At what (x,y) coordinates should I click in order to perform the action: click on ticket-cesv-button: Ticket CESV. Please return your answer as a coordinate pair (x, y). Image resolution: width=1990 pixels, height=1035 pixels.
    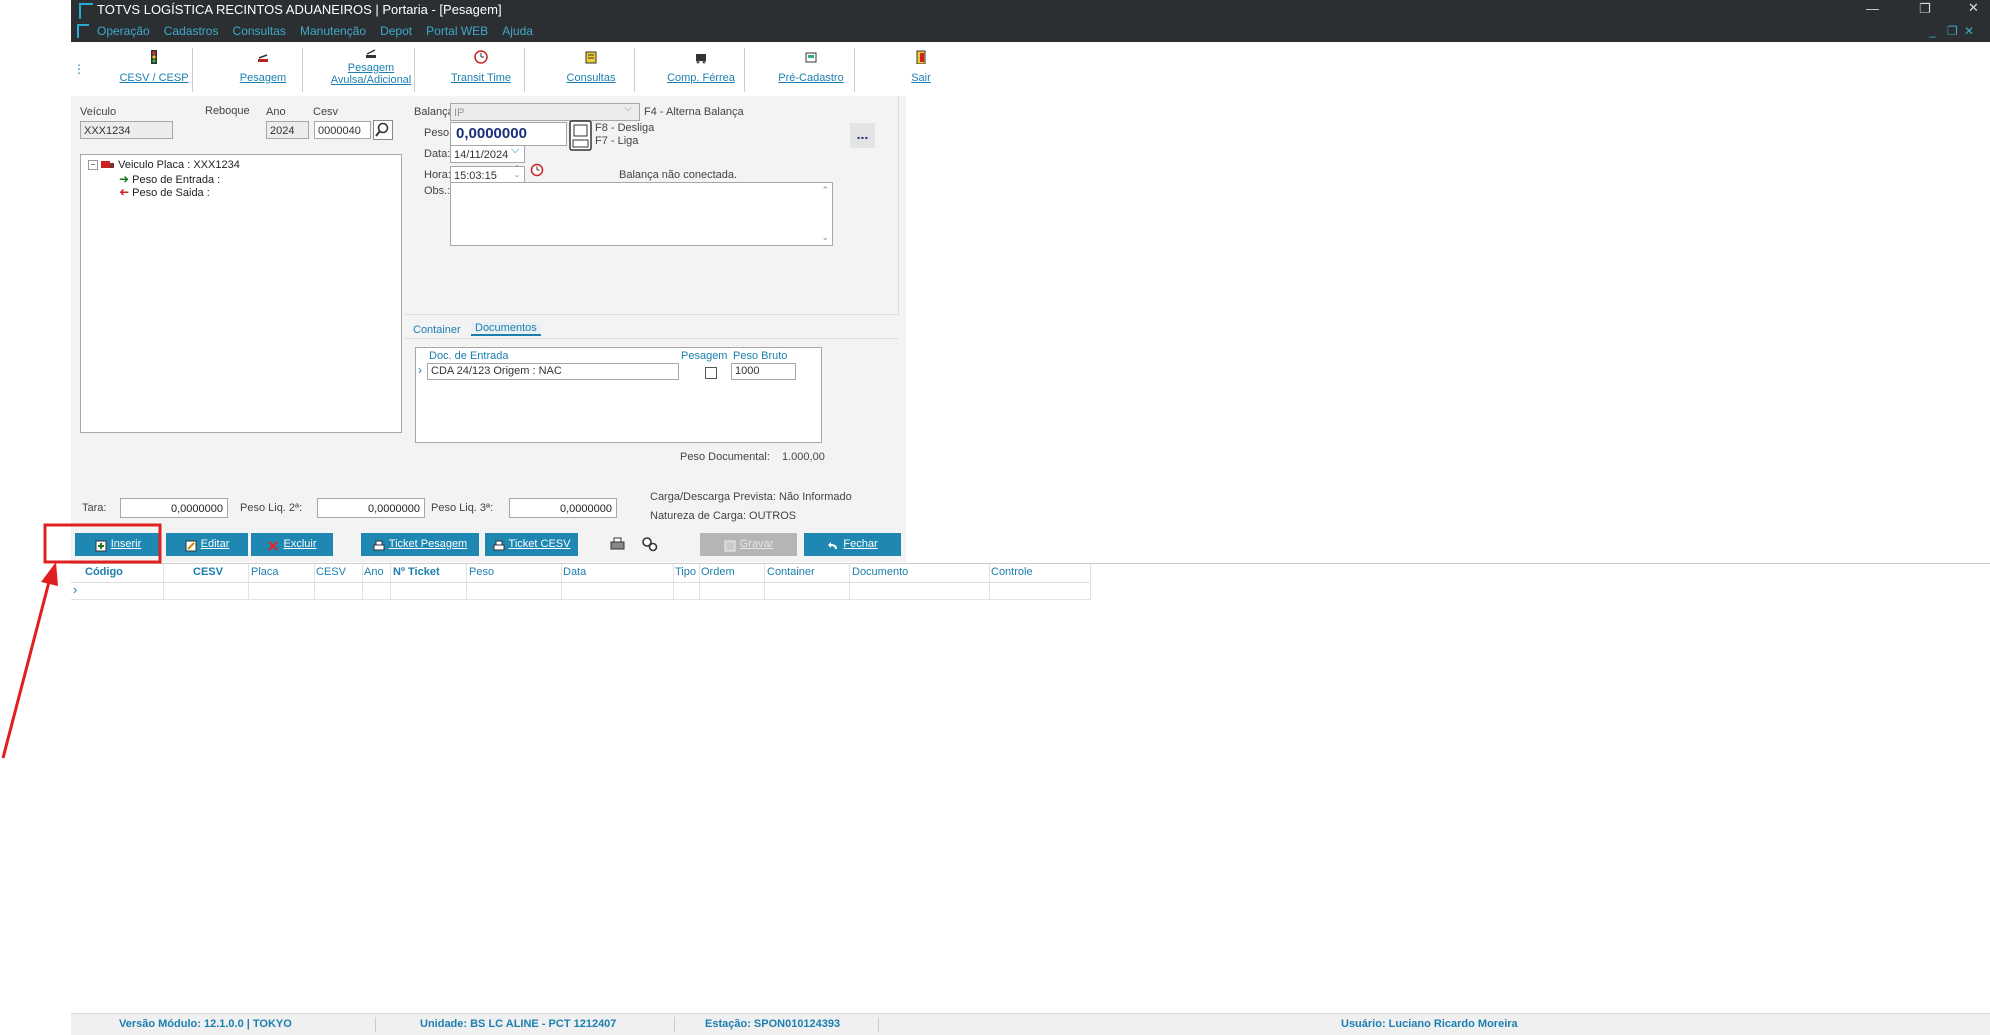
    Looking at the image, I should click on (531, 544).